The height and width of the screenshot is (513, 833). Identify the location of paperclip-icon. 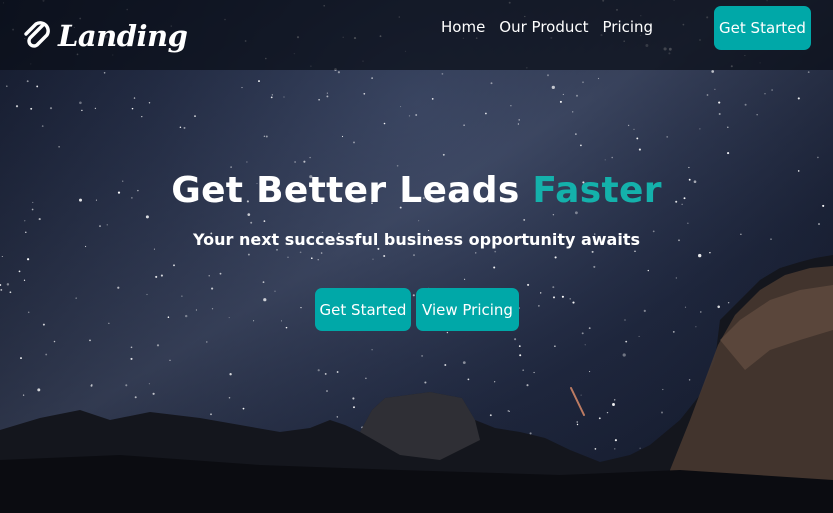
(37, 34).